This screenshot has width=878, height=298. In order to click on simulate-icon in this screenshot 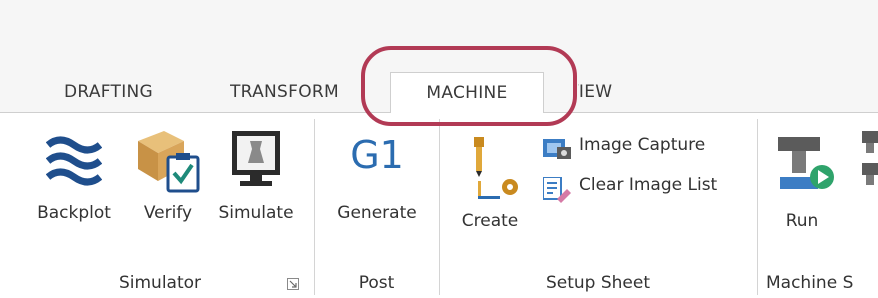, I will do `click(256, 158)`.